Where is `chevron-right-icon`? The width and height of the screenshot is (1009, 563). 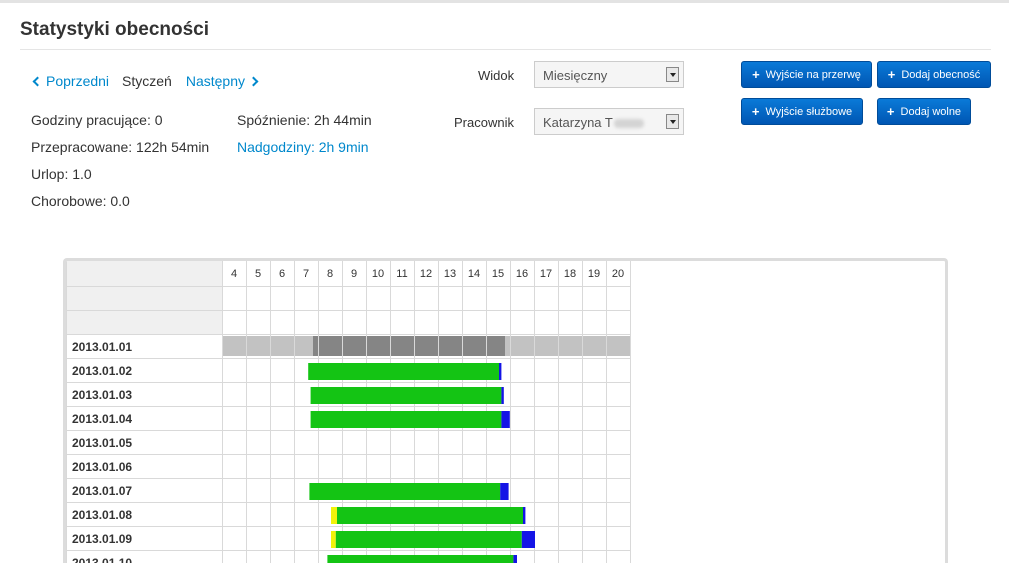
chevron-right-icon is located at coordinates (253, 81).